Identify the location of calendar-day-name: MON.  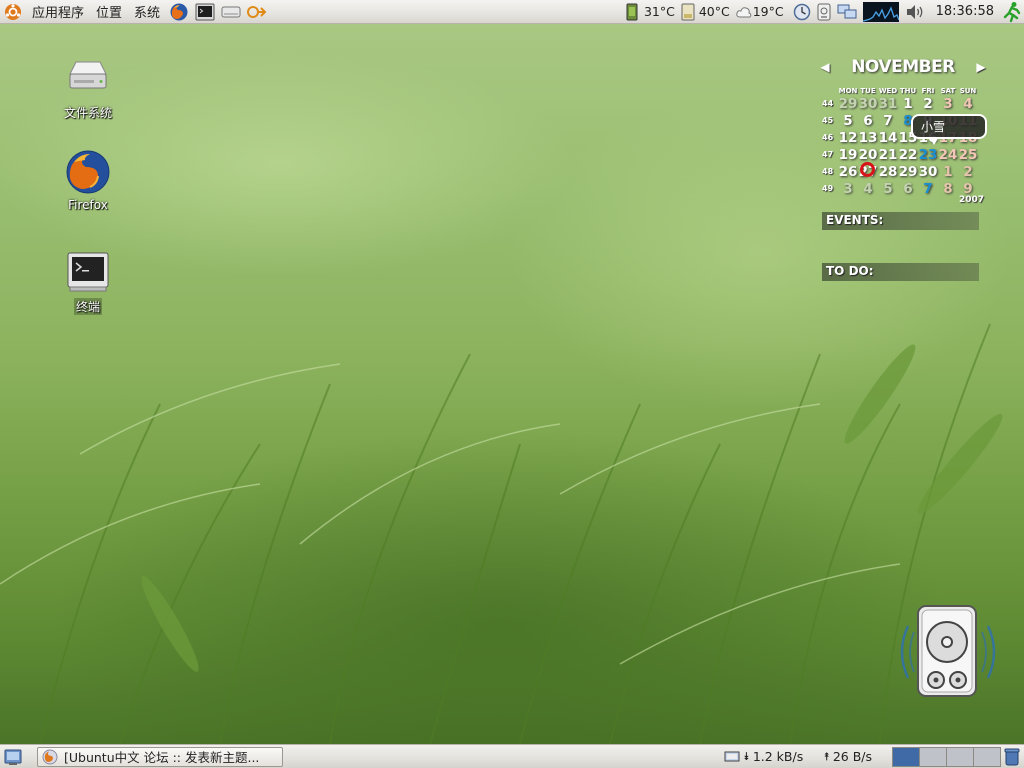
(848, 91).